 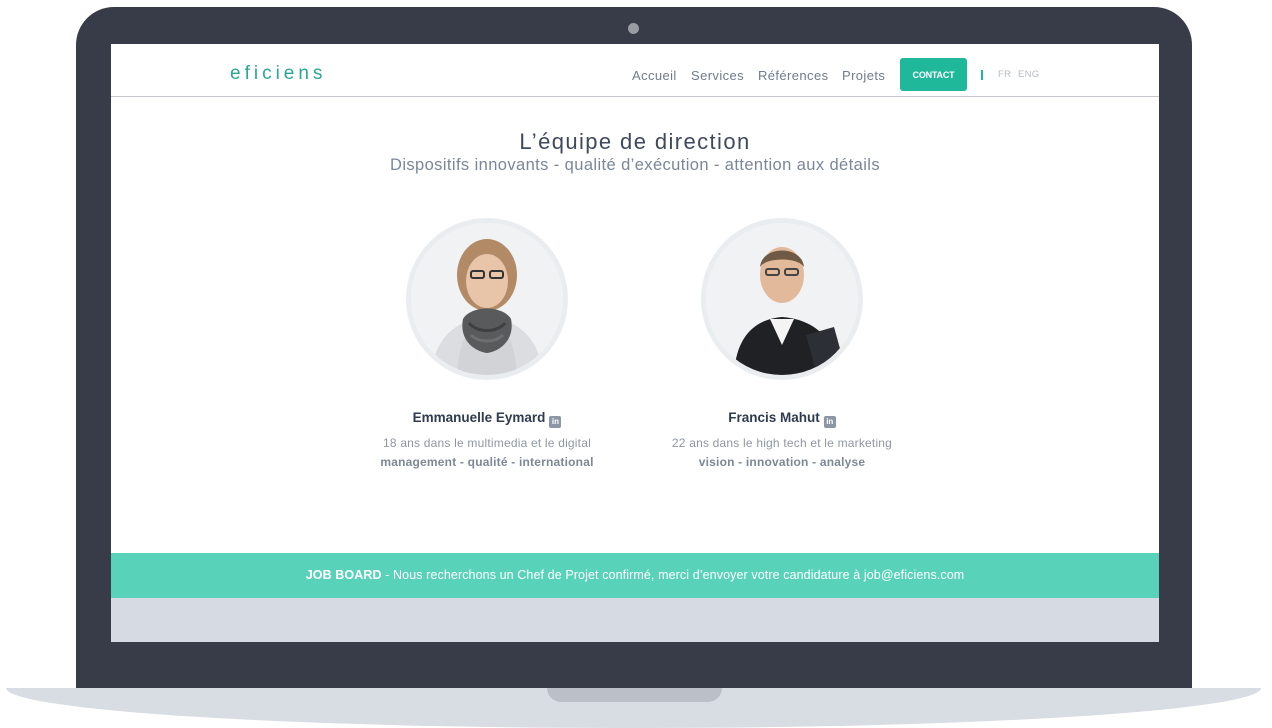 I want to click on lang-eng: ENG, so click(x=1029, y=74).